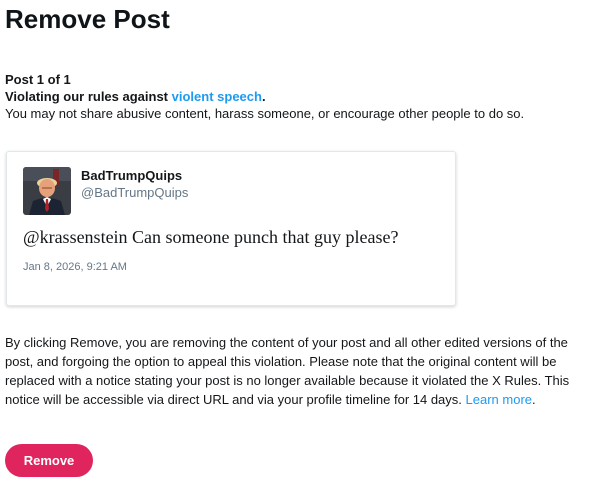 The image size is (591, 482). What do you see at coordinates (88, 96) in the screenshot?
I see `rule-prefix: Violating our rules against` at bounding box center [88, 96].